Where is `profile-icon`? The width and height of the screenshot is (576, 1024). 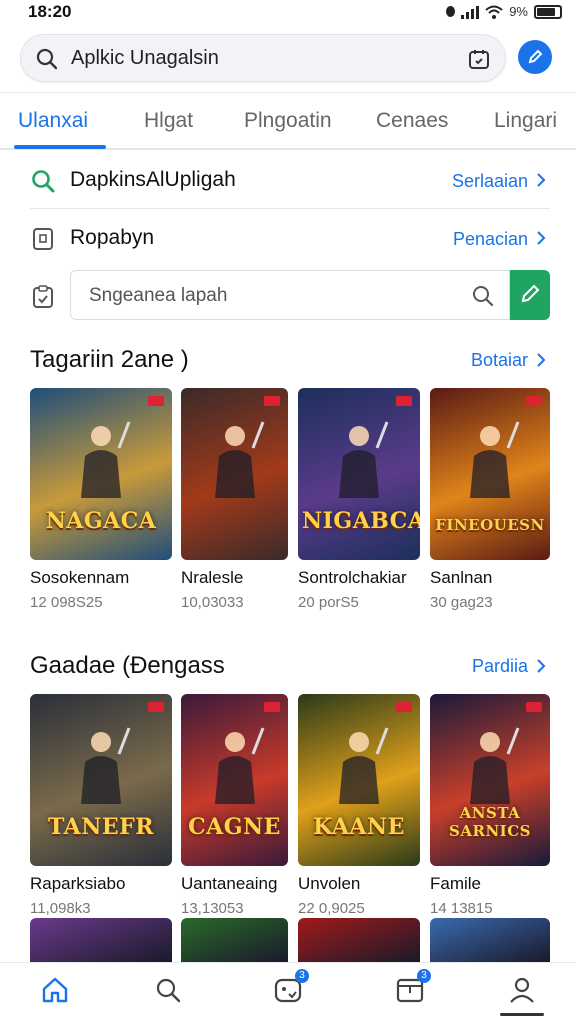 profile-icon is located at coordinates (522, 990).